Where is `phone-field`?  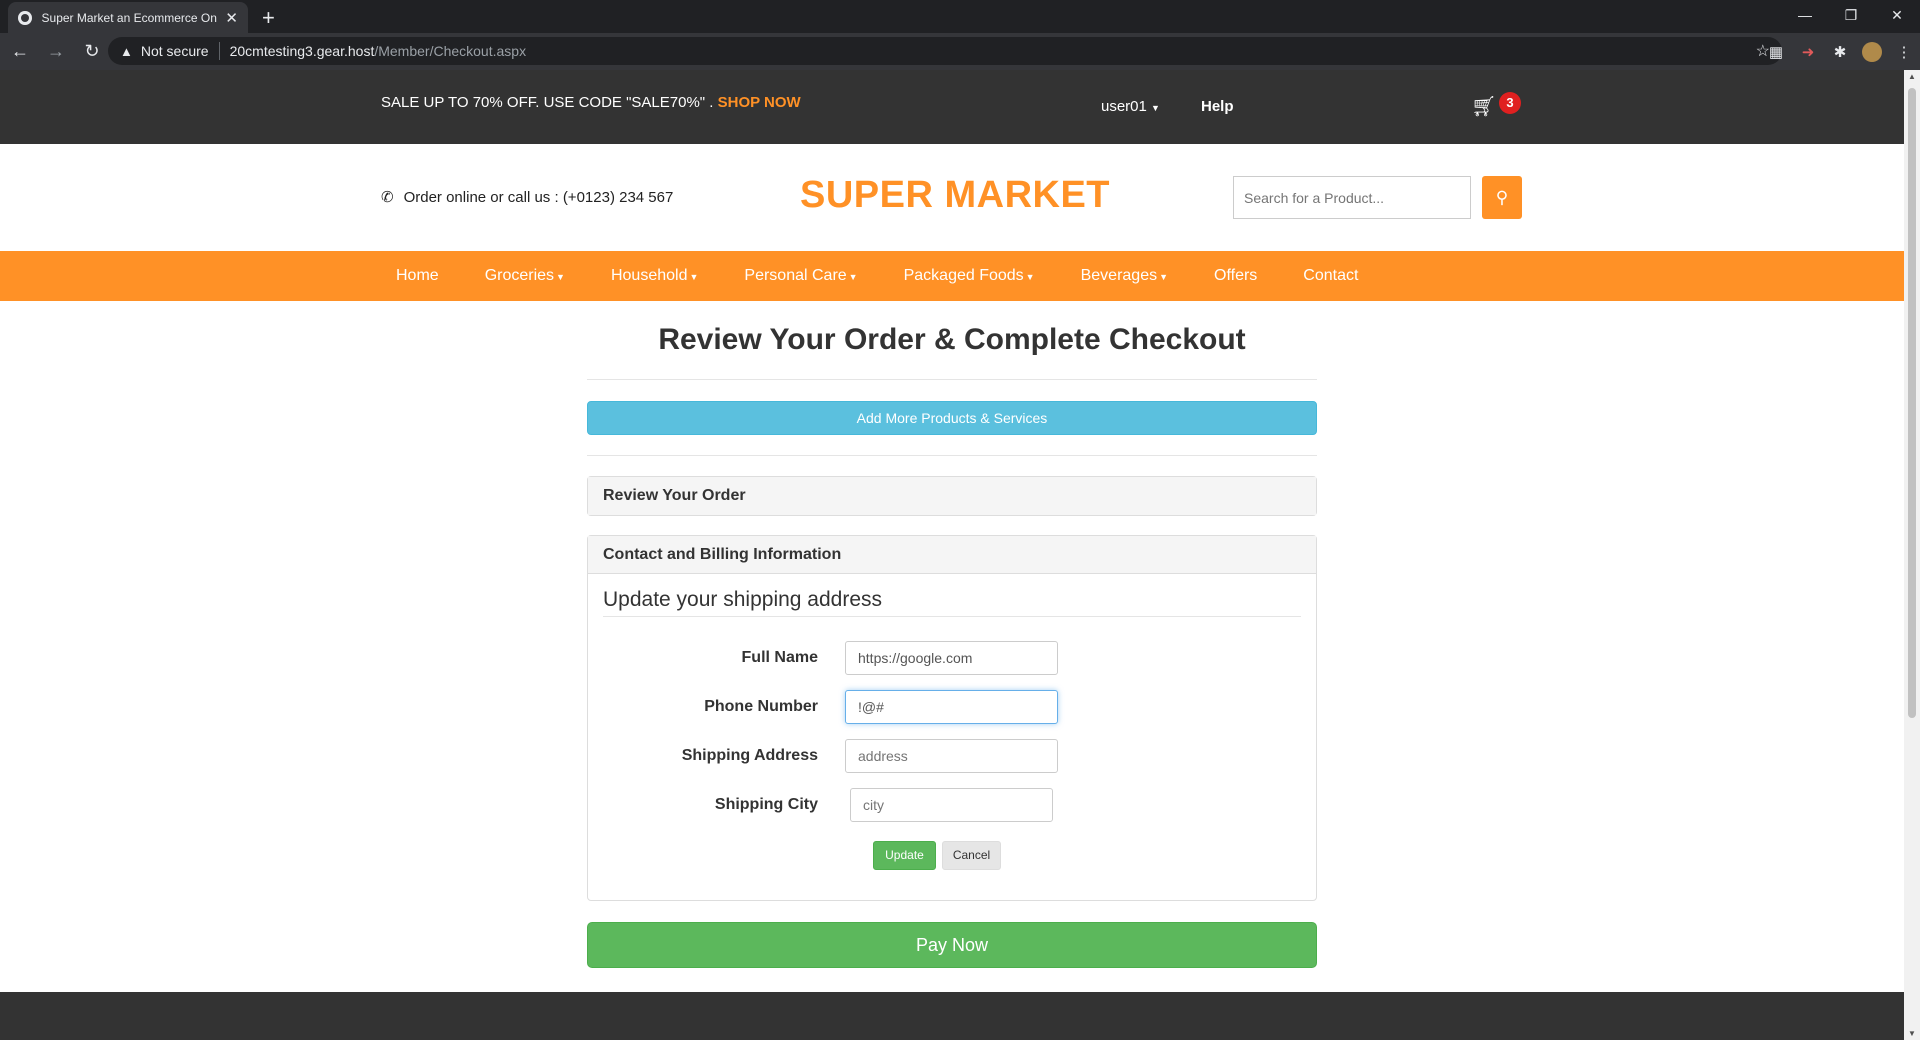
phone-field is located at coordinates (951, 707).